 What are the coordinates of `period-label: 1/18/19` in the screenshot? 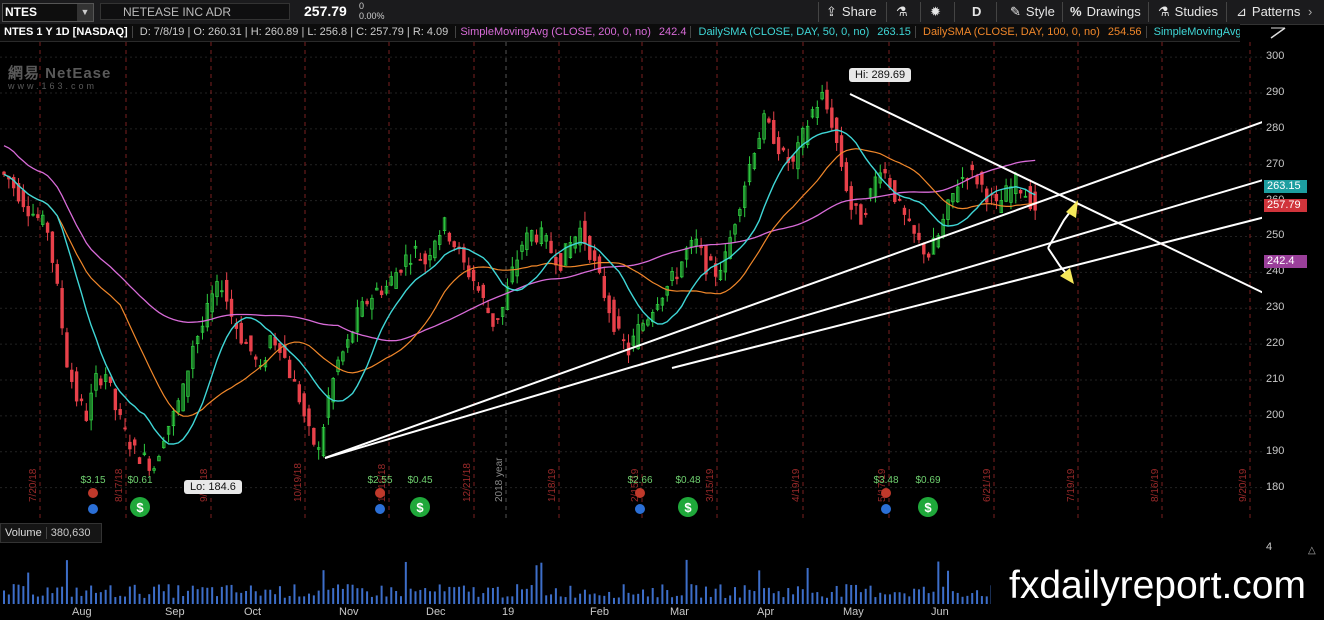 It's located at (552, 485).